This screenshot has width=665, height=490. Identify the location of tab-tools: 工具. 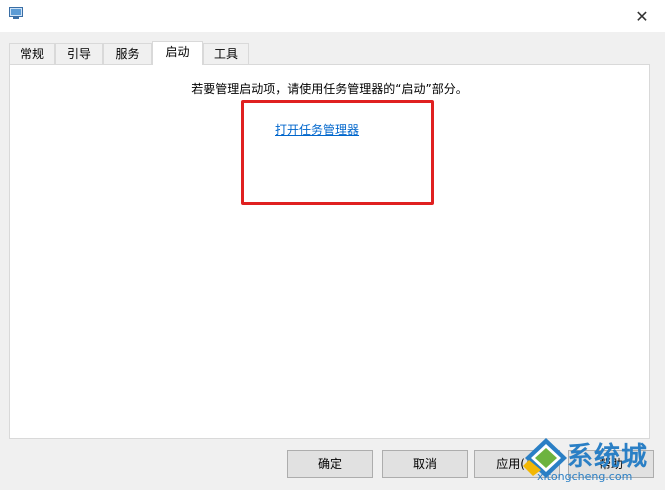
(226, 53).